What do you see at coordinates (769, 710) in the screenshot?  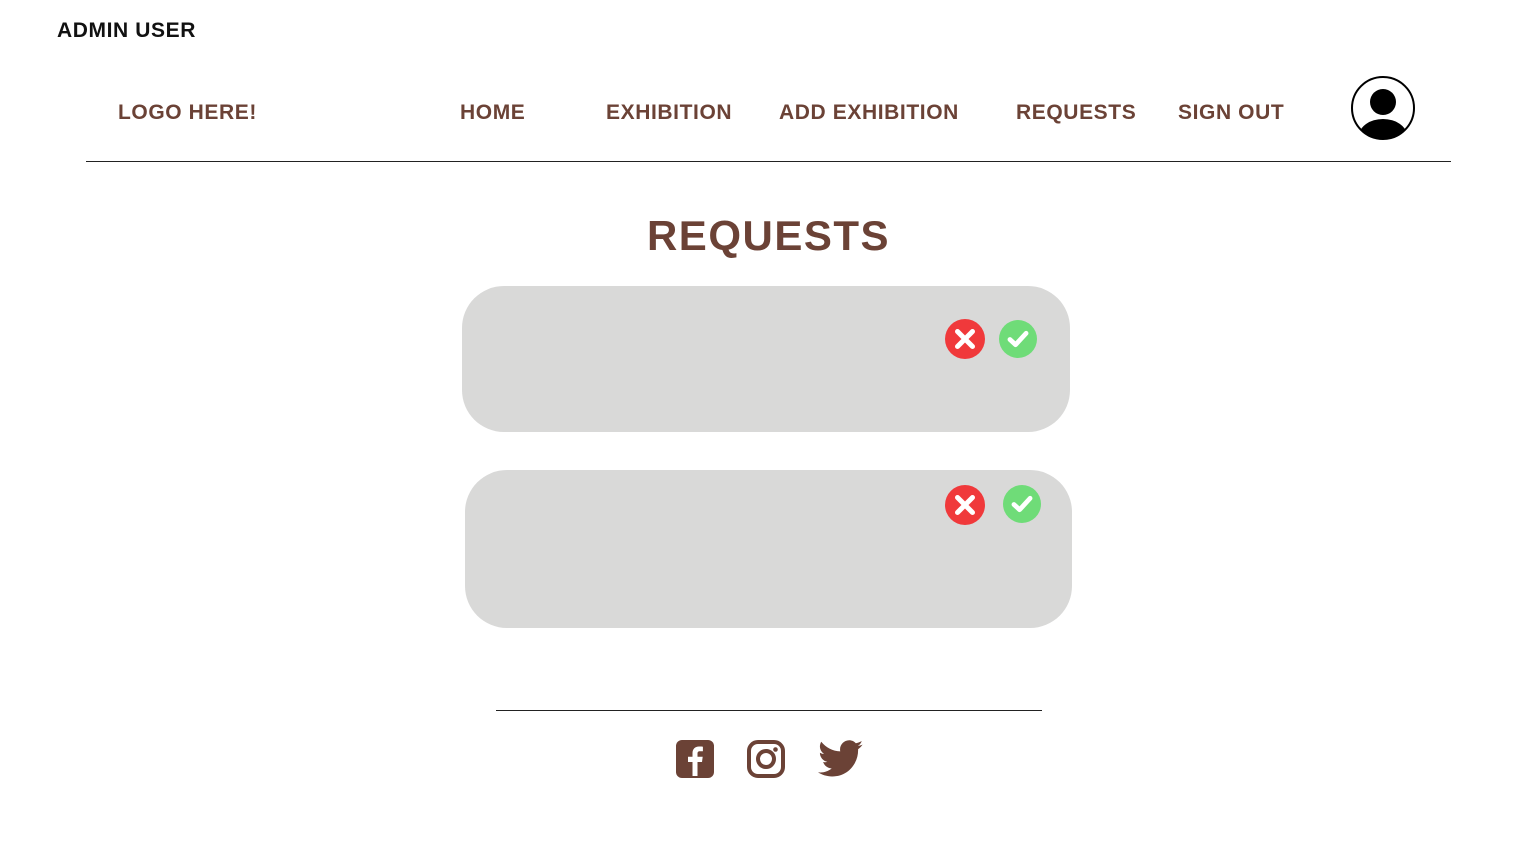 I see `footer-divider` at bounding box center [769, 710].